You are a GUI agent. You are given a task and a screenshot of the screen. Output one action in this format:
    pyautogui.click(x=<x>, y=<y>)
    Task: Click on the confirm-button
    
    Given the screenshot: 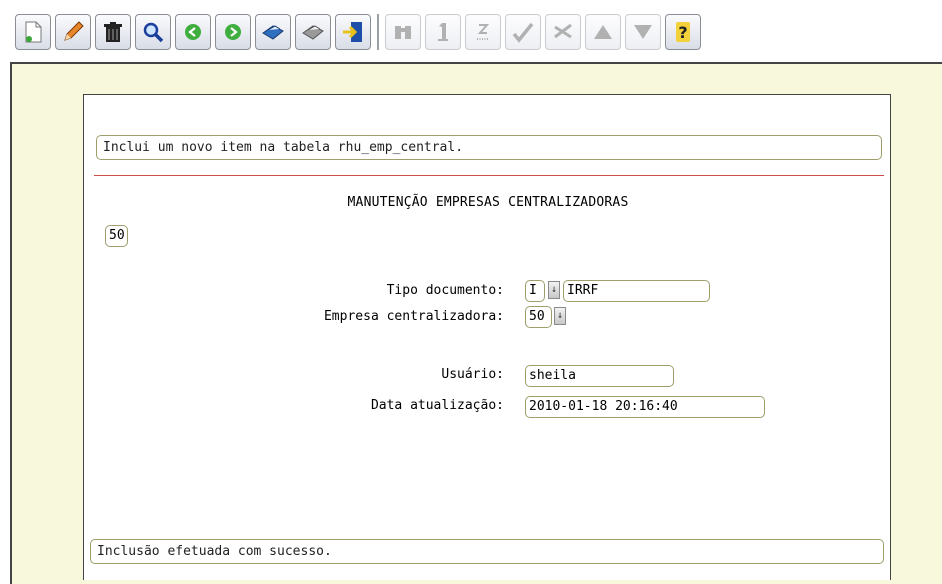 What is the action you would take?
    pyautogui.click(x=523, y=32)
    